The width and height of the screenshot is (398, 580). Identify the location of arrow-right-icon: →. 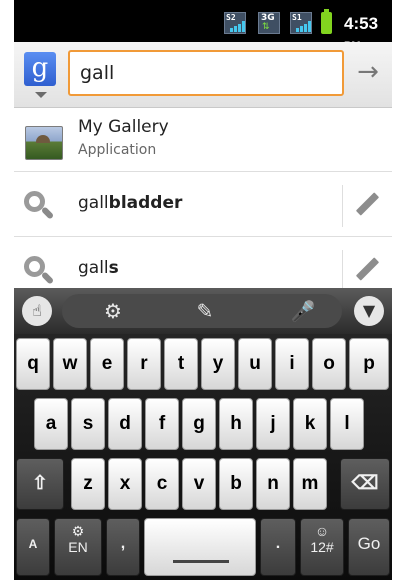
(368, 73).